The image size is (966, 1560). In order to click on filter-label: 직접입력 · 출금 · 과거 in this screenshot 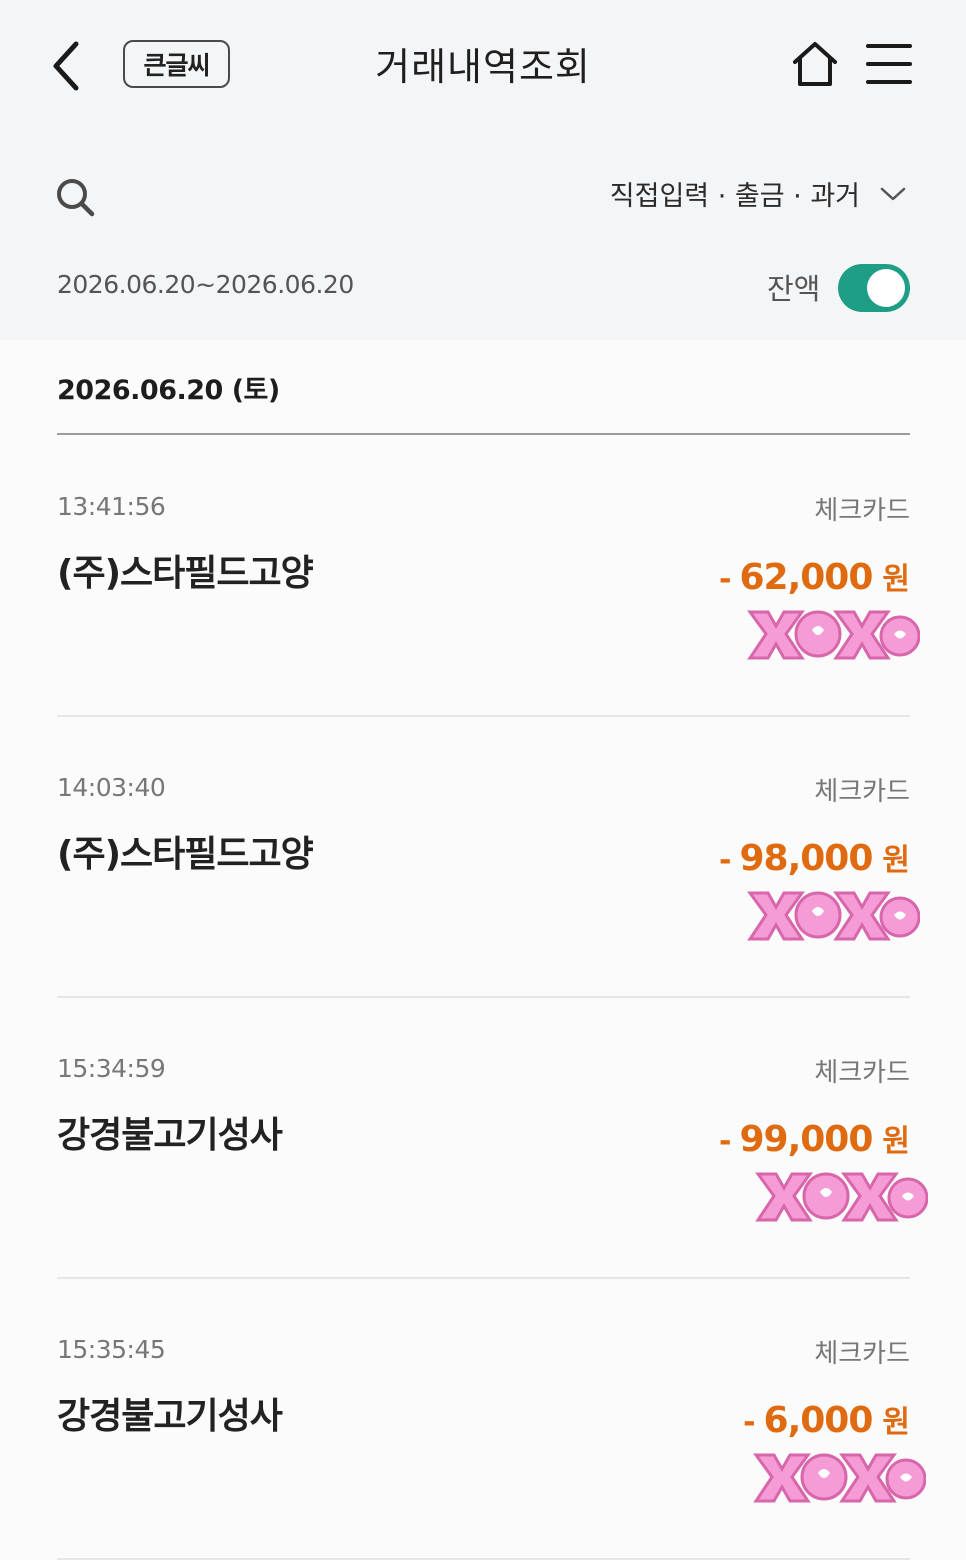, I will do `click(734, 196)`.